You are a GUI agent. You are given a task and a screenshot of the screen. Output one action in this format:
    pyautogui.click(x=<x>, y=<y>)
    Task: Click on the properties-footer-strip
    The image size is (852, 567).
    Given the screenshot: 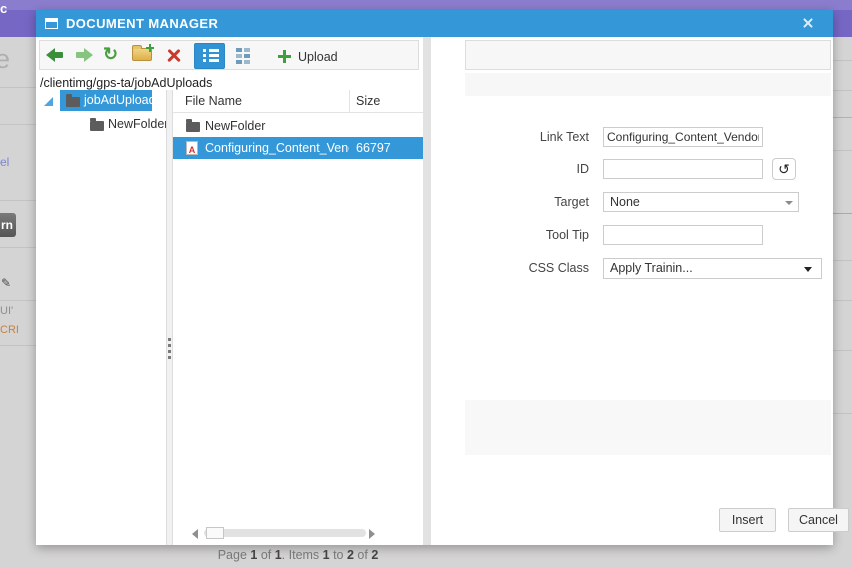 What is the action you would take?
    pyautogui.click(x=648, y=427)
    